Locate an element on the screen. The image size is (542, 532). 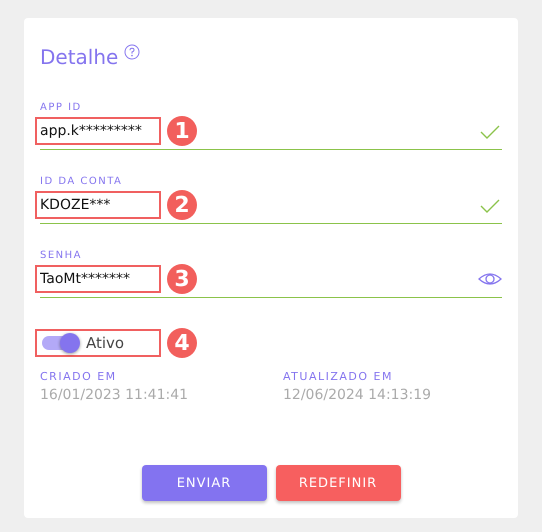
submit-button: ENVIAR is located at coordinates (204, 483).